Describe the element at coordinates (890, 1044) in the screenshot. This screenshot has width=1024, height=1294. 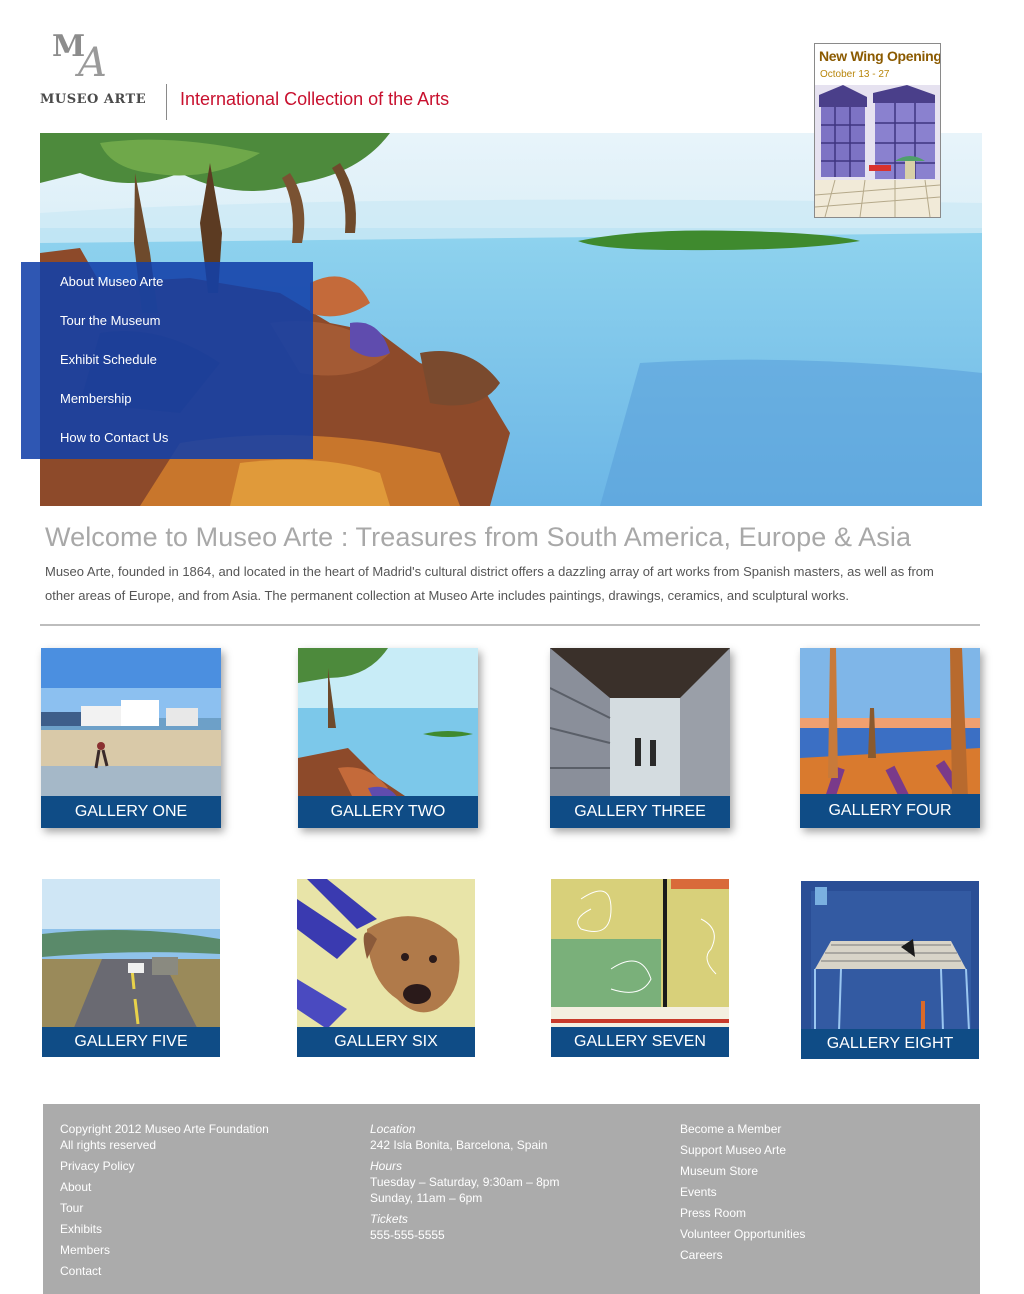
I see `gallery-eight-label: GALLERY EIGHT` at that location.